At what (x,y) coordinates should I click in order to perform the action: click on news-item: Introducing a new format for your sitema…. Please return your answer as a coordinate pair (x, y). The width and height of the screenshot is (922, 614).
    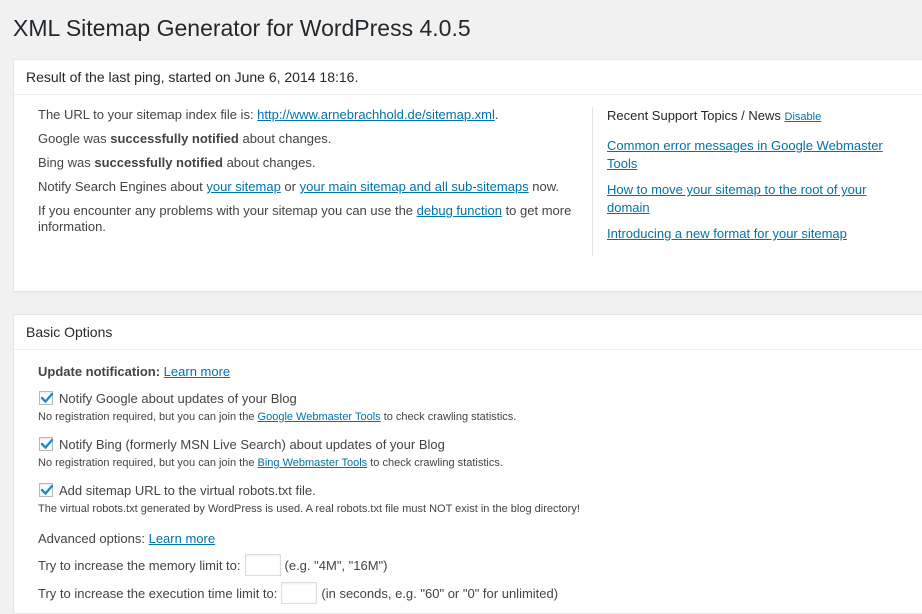
    Looking at the image, I should click on (757, 234).